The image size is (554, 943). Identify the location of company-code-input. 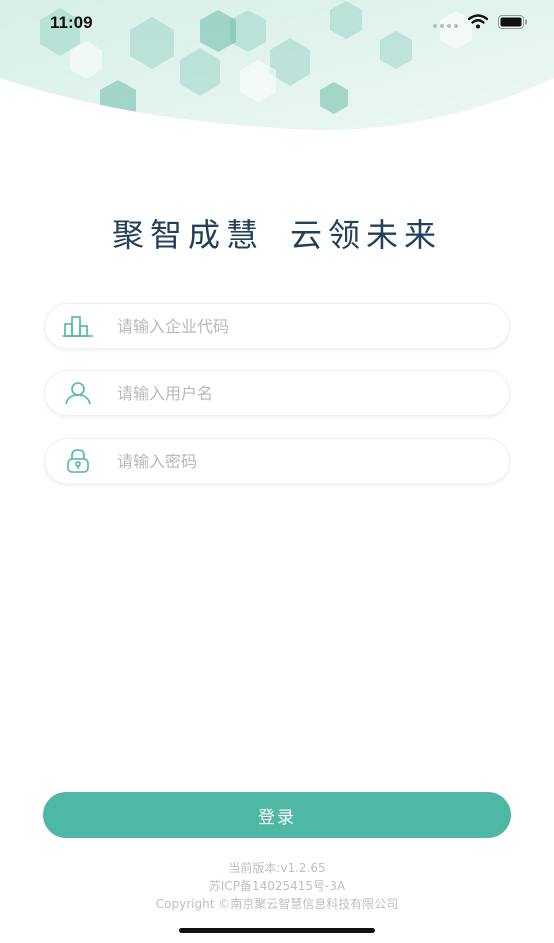
(297, 326).